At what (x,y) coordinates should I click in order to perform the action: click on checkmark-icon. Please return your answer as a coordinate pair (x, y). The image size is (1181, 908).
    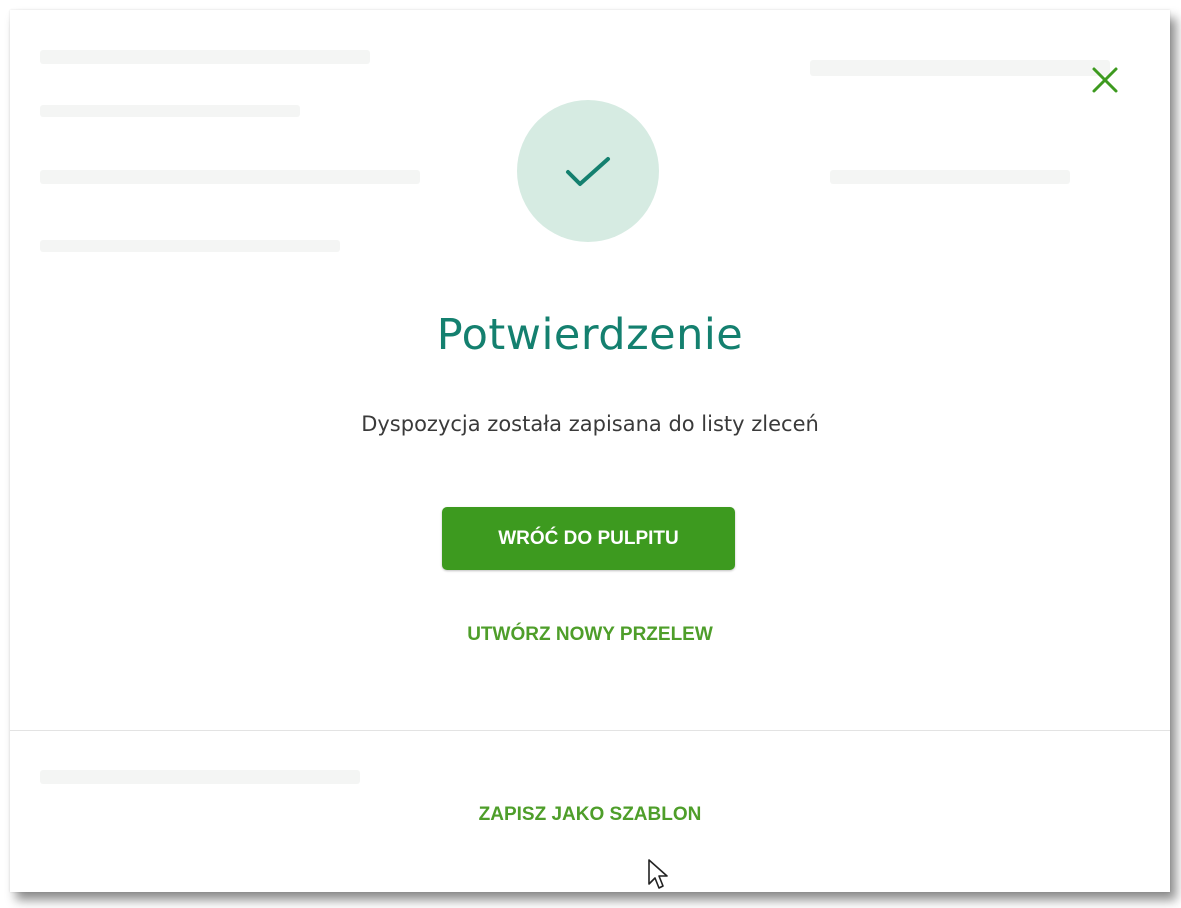
    Looking at the image, I should click on (588, 171).